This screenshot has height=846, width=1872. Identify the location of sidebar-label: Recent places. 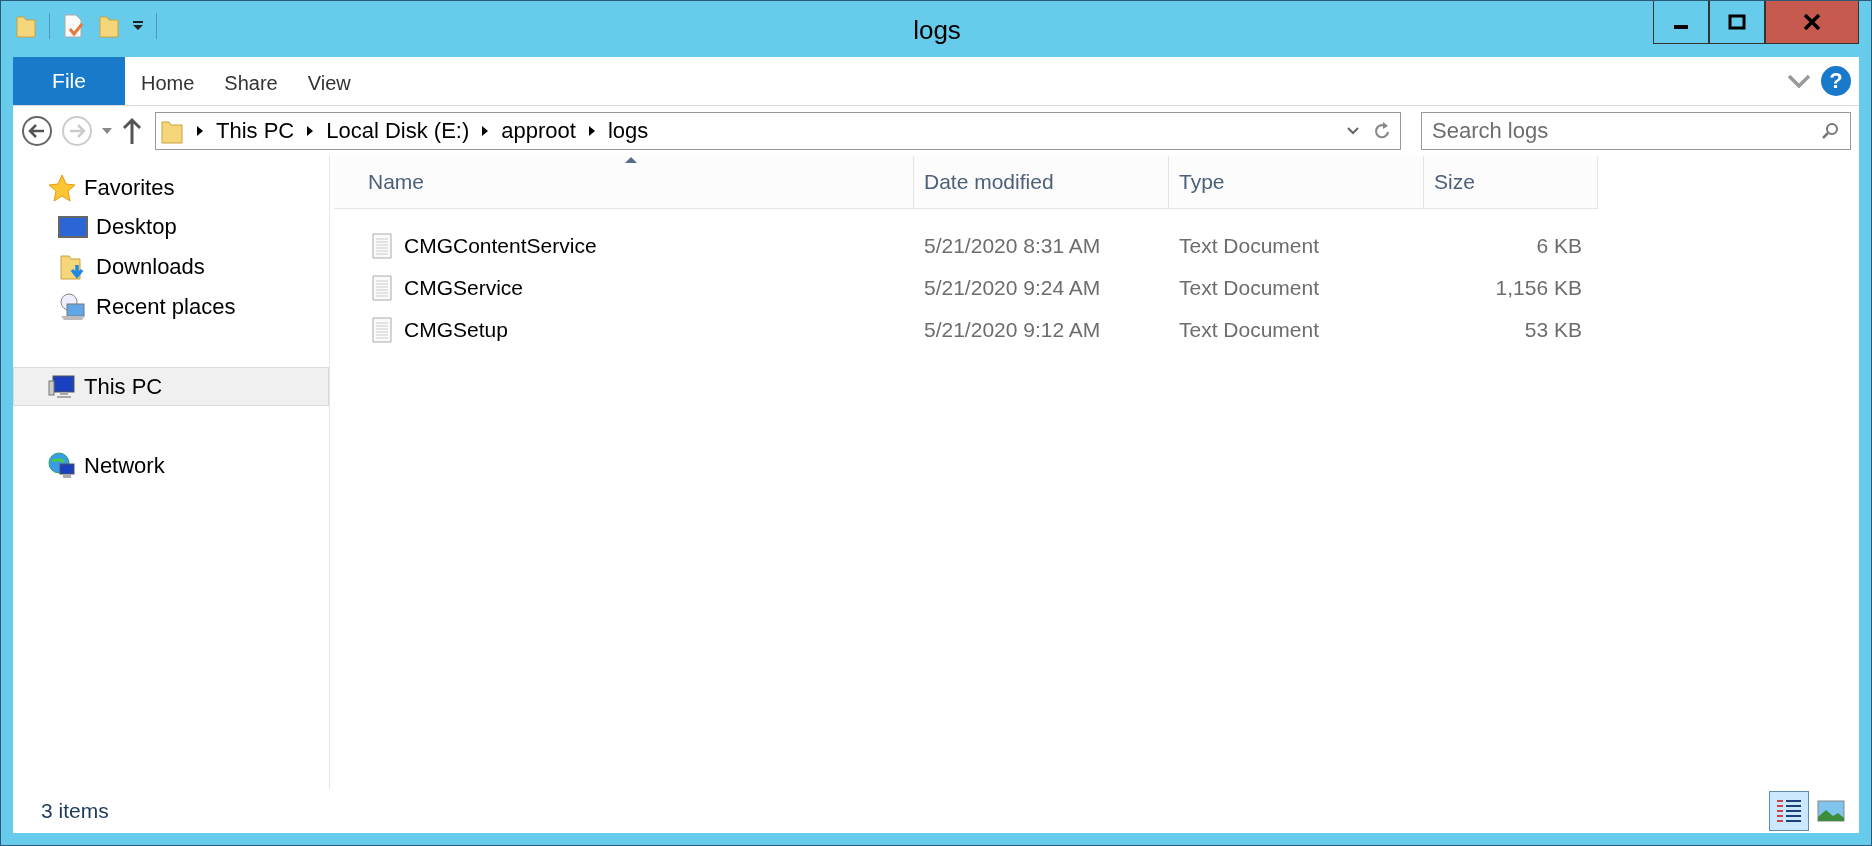
(166, 307).